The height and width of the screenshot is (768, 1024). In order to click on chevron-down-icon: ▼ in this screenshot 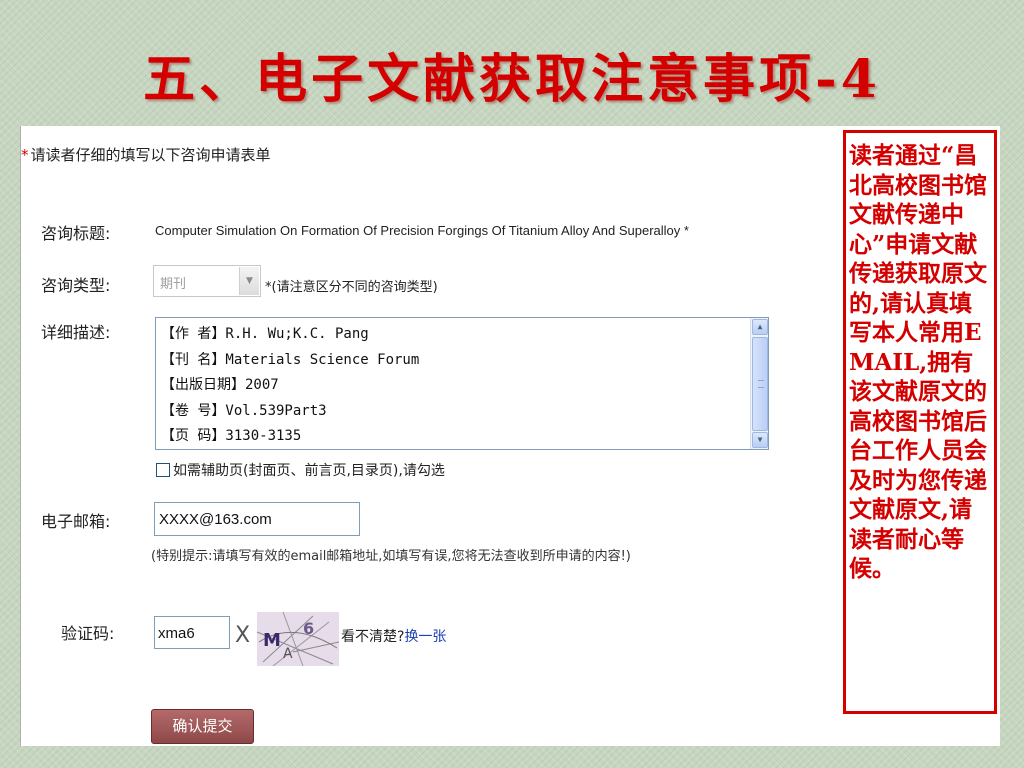, I will do `click(249, 281)`.